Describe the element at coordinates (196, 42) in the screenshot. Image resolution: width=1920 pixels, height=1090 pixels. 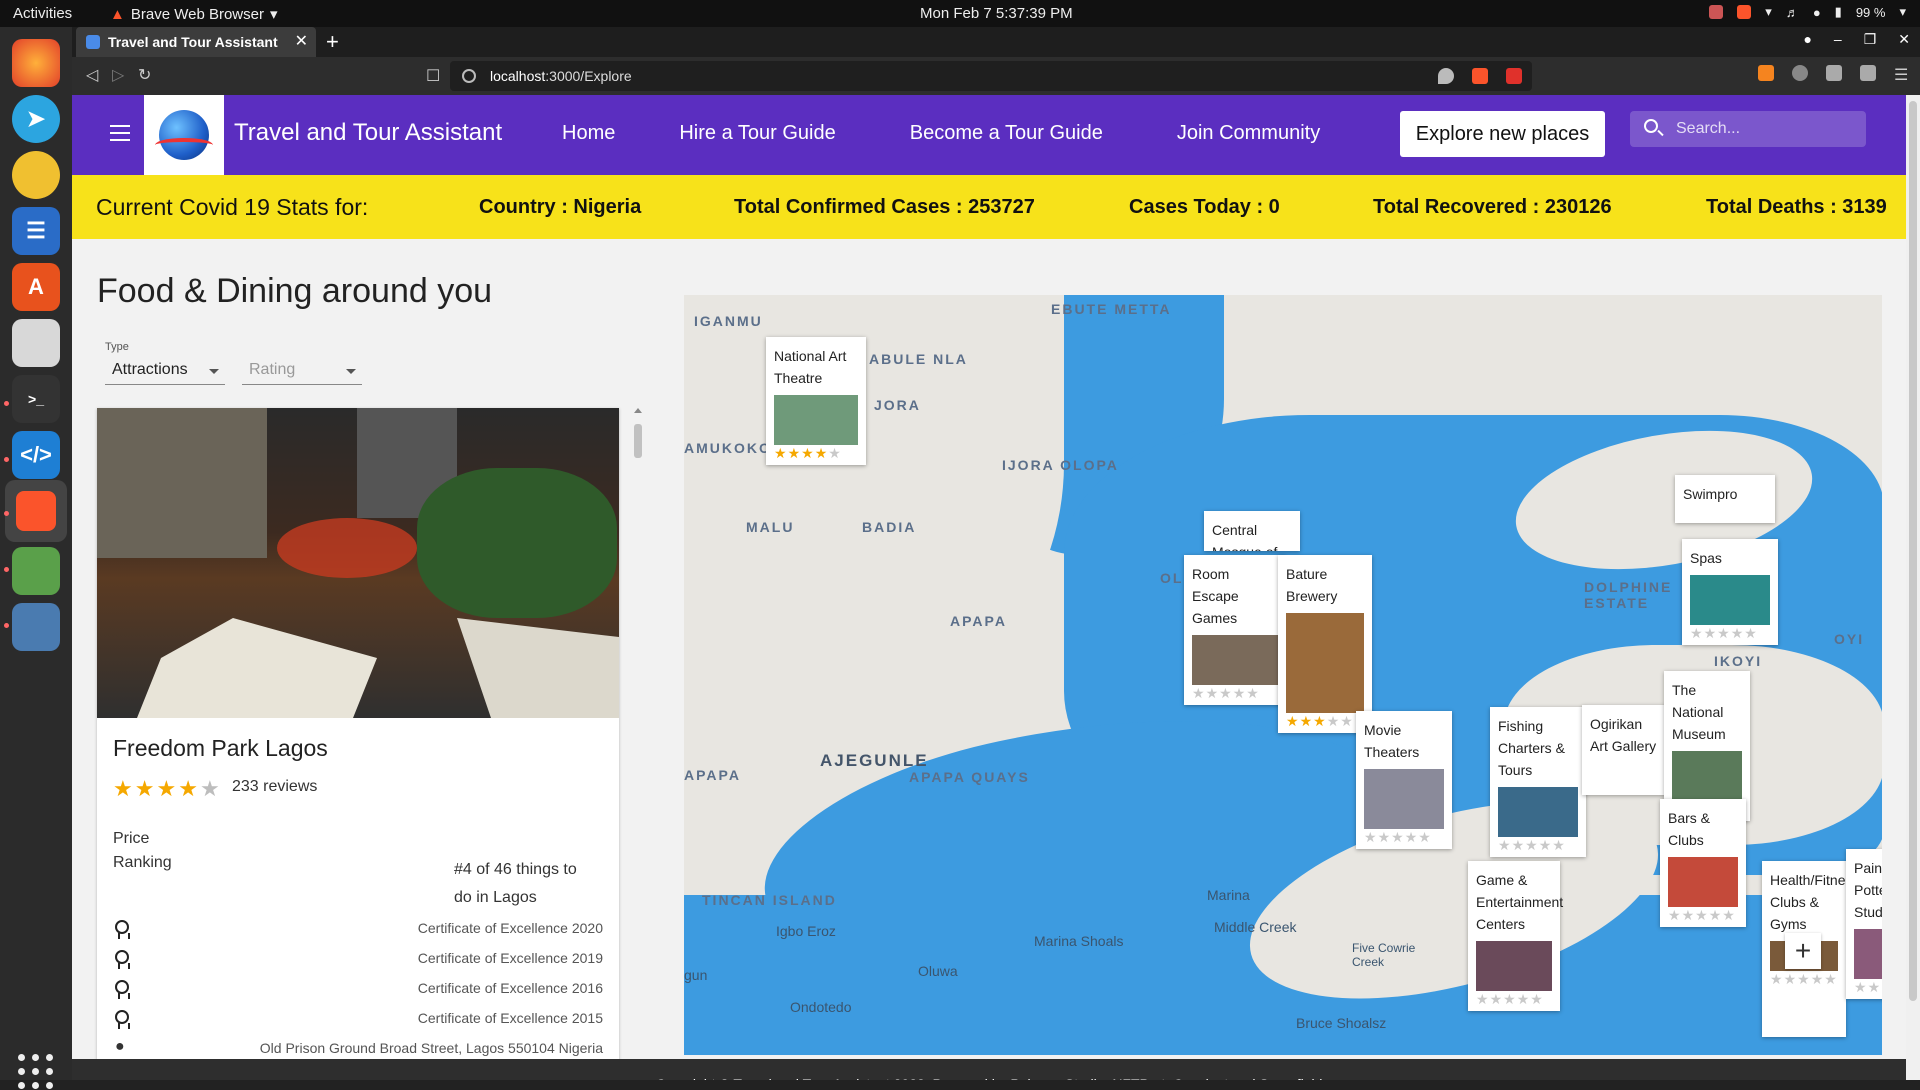
I see `tab-travel-and-tour: Travel and Tour Assistant ✕` at that location.